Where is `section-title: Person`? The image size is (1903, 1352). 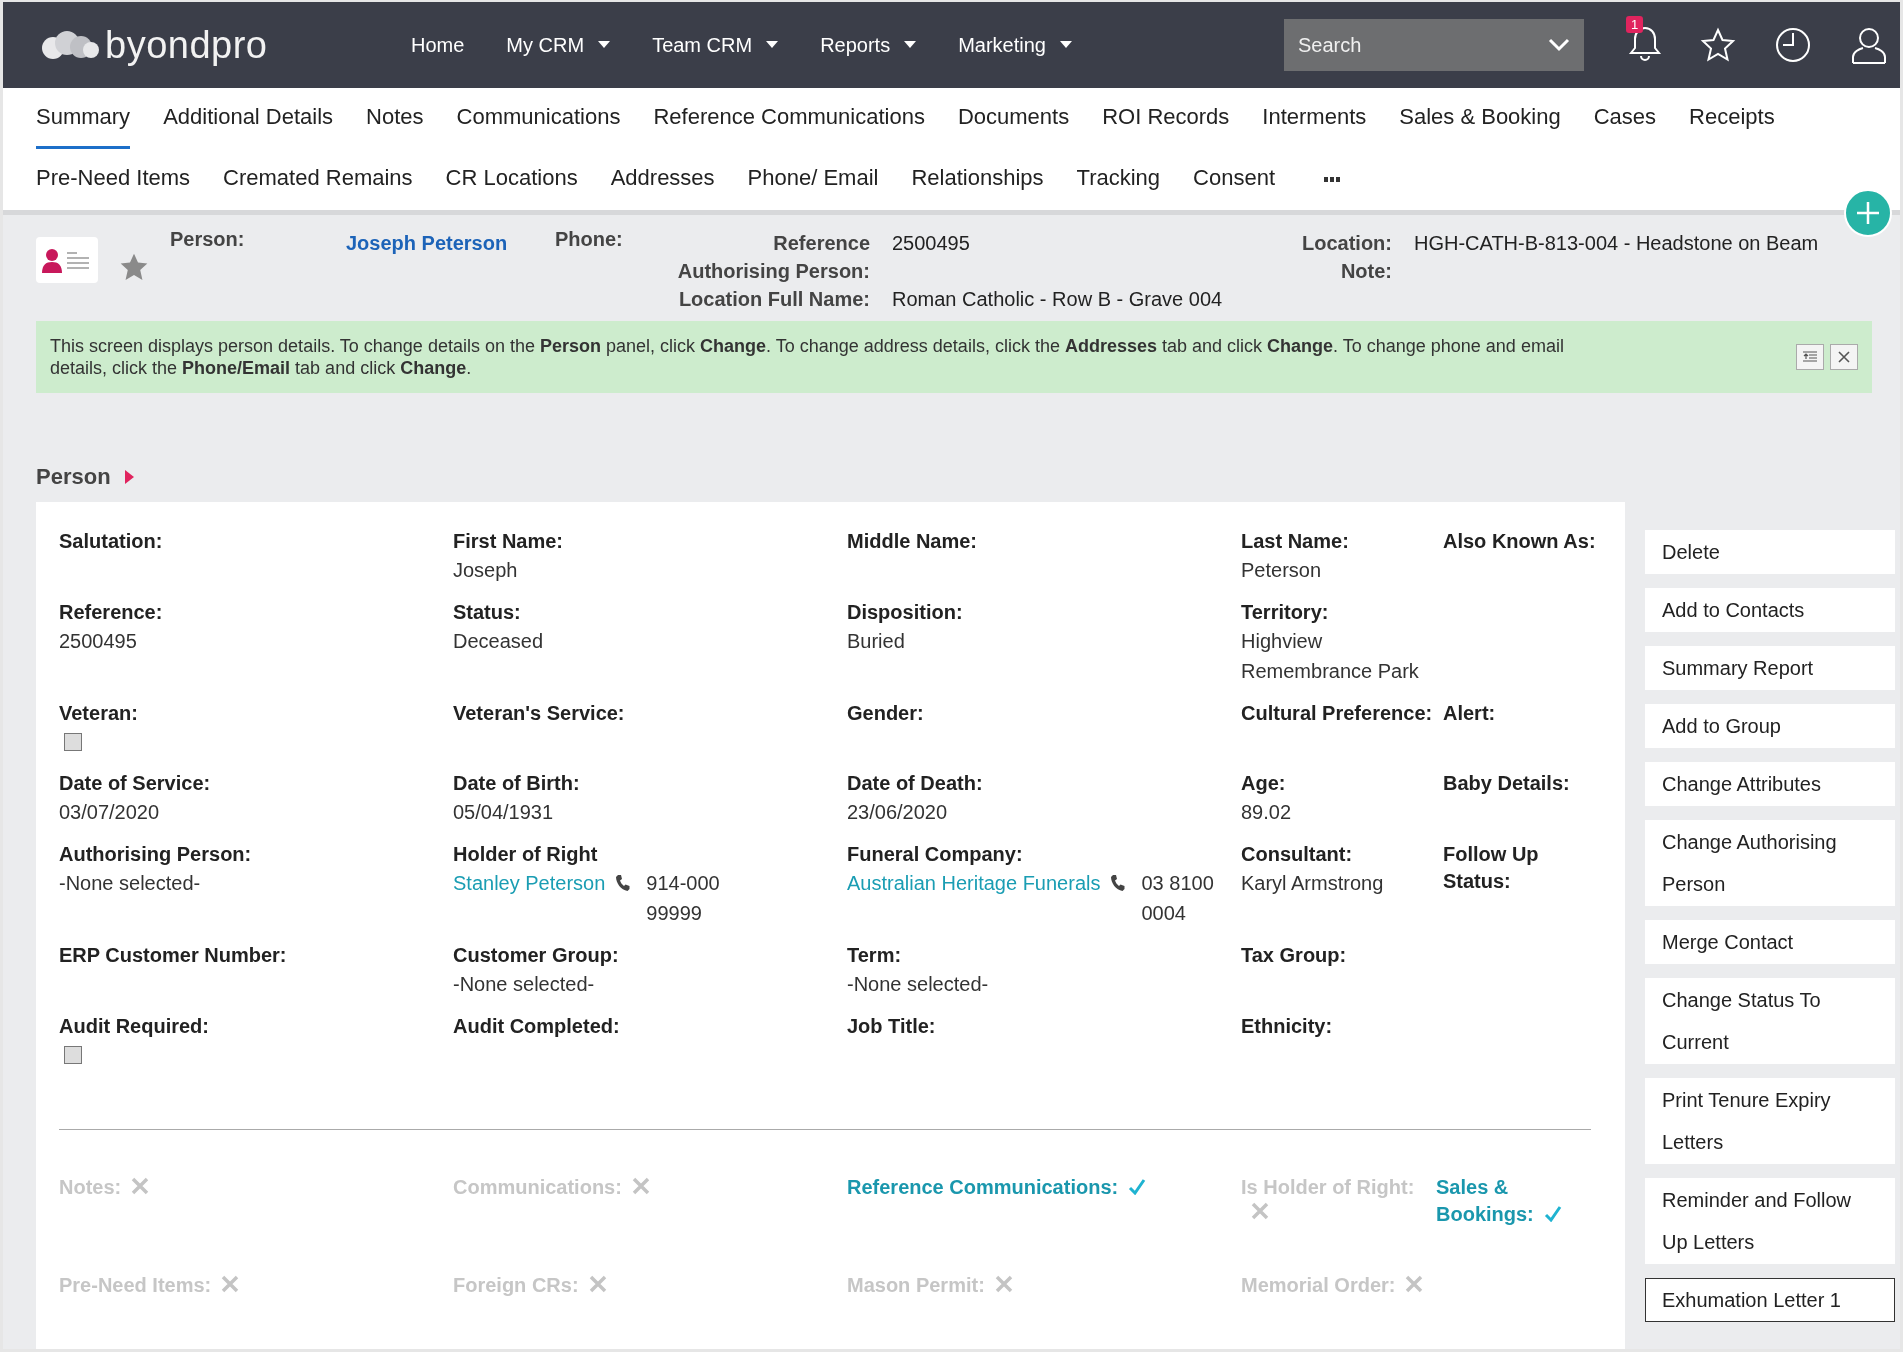
section-title: Person is located at coordinates (73, 477).